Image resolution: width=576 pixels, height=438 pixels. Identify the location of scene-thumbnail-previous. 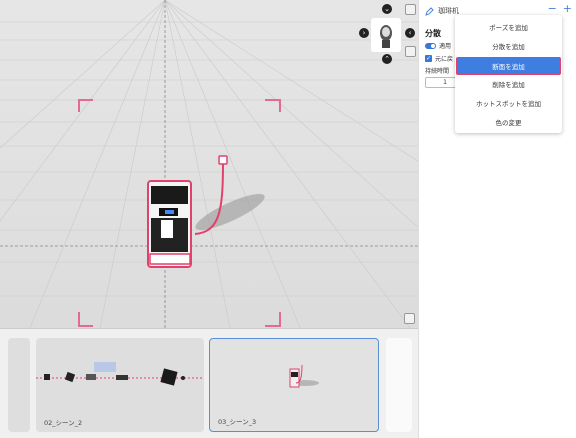
(19, 385).